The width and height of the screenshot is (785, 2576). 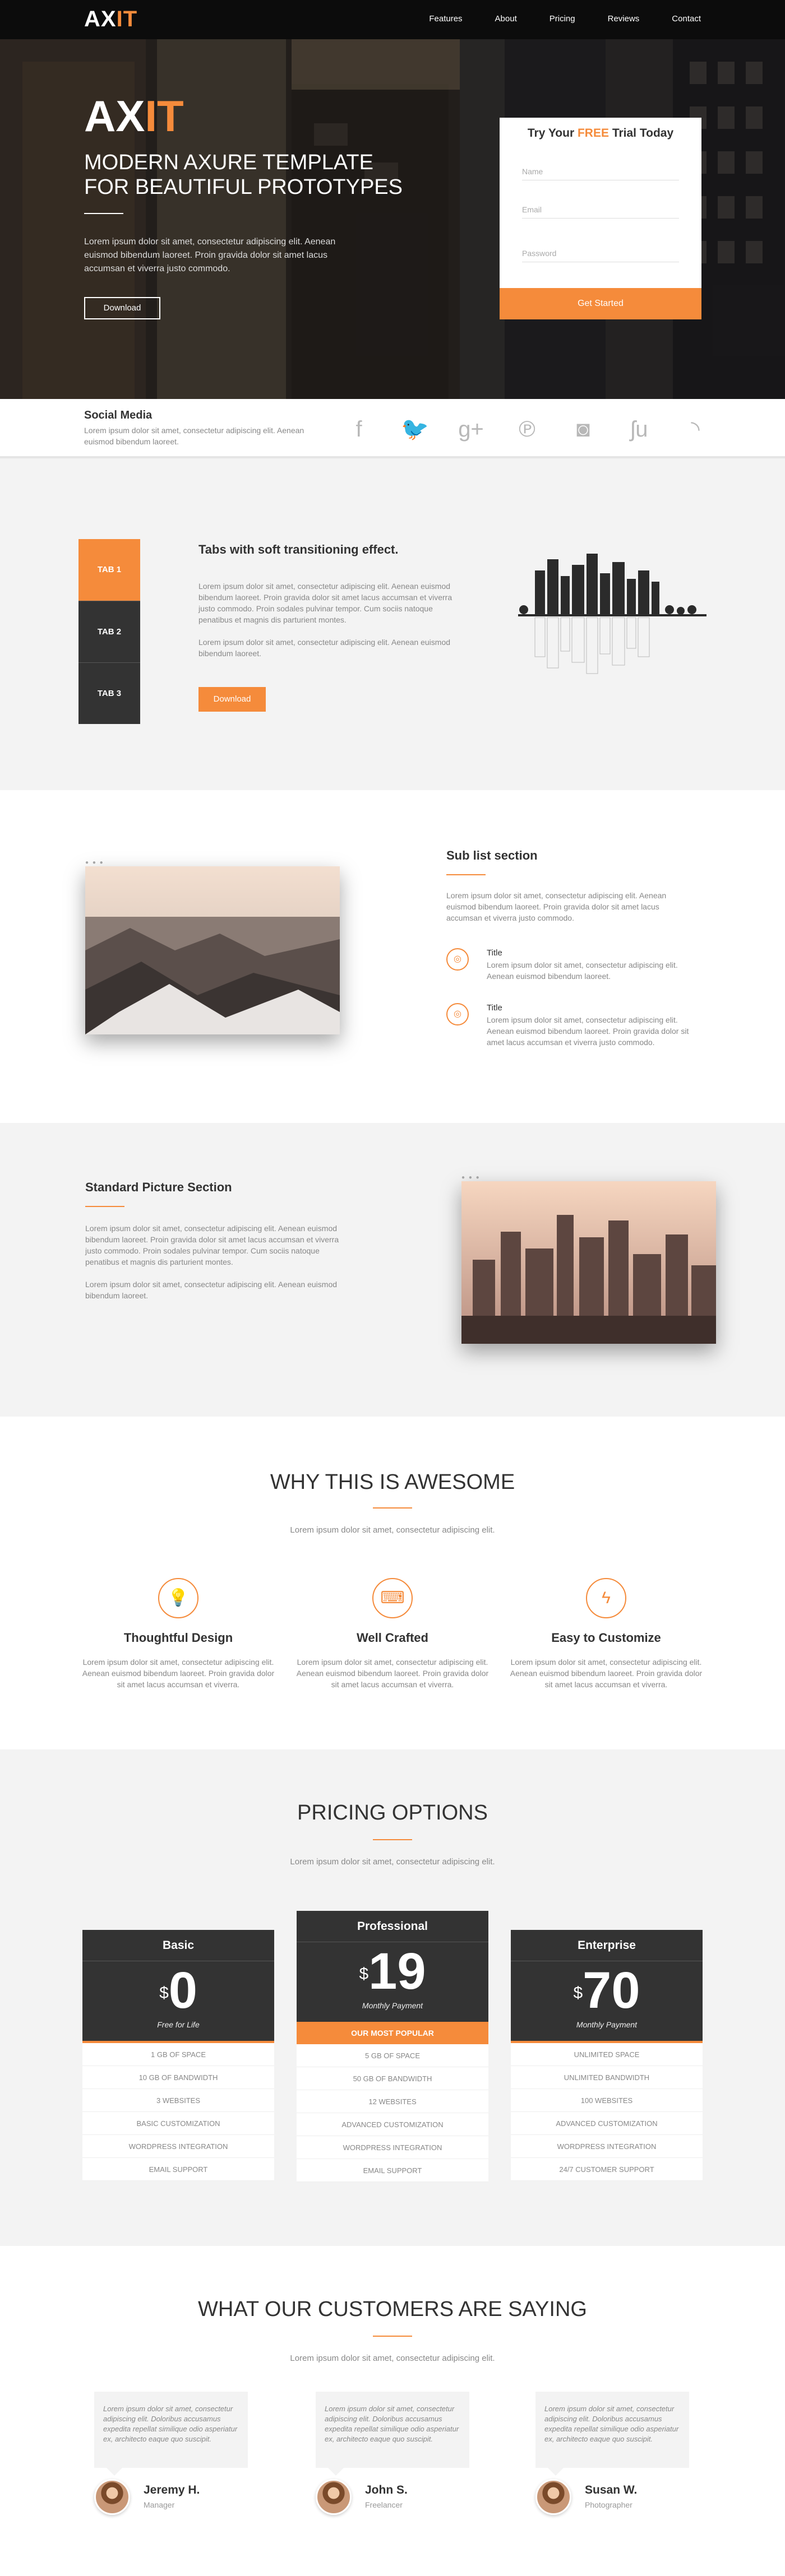 I want to click on why-title: Why This Is Awesome, so click(x=392, y=1482).